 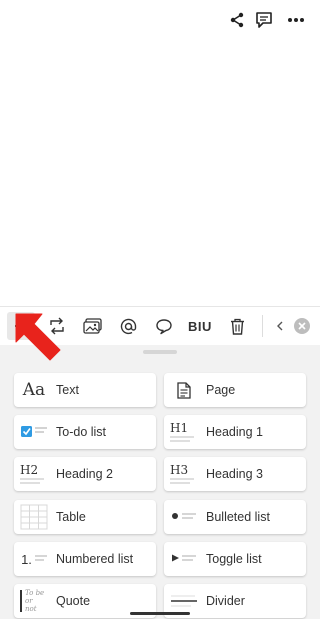 I want to click on block-label: Heading 3, so click(x=234, y=474).